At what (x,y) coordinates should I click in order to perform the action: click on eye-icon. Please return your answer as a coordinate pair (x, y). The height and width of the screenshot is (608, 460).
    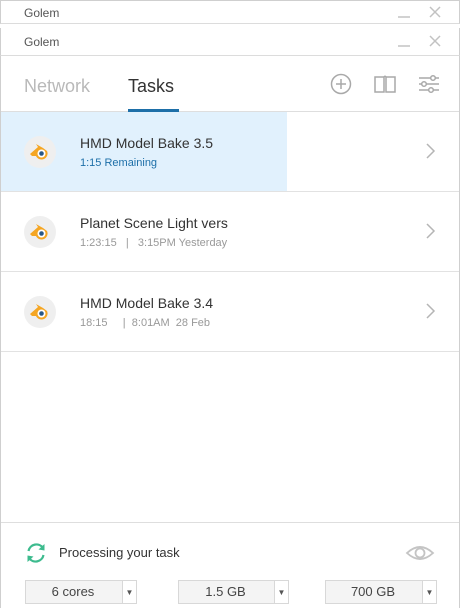
    Looking at the image, I should click on (420, 555).